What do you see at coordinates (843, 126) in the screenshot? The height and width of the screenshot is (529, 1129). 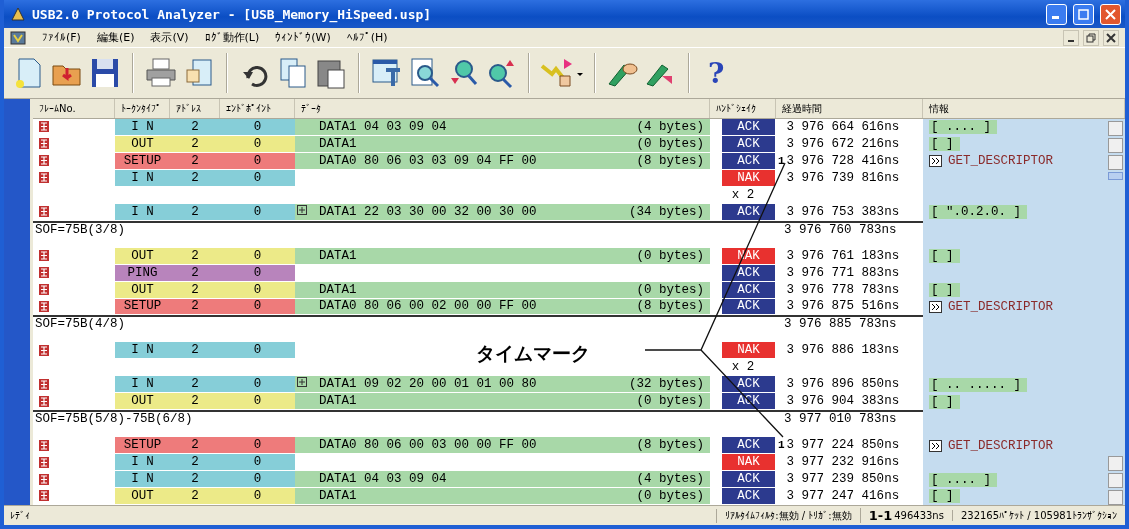 I see `time-cell: 3 976 664 616ns` at bounding box center [843, 126].